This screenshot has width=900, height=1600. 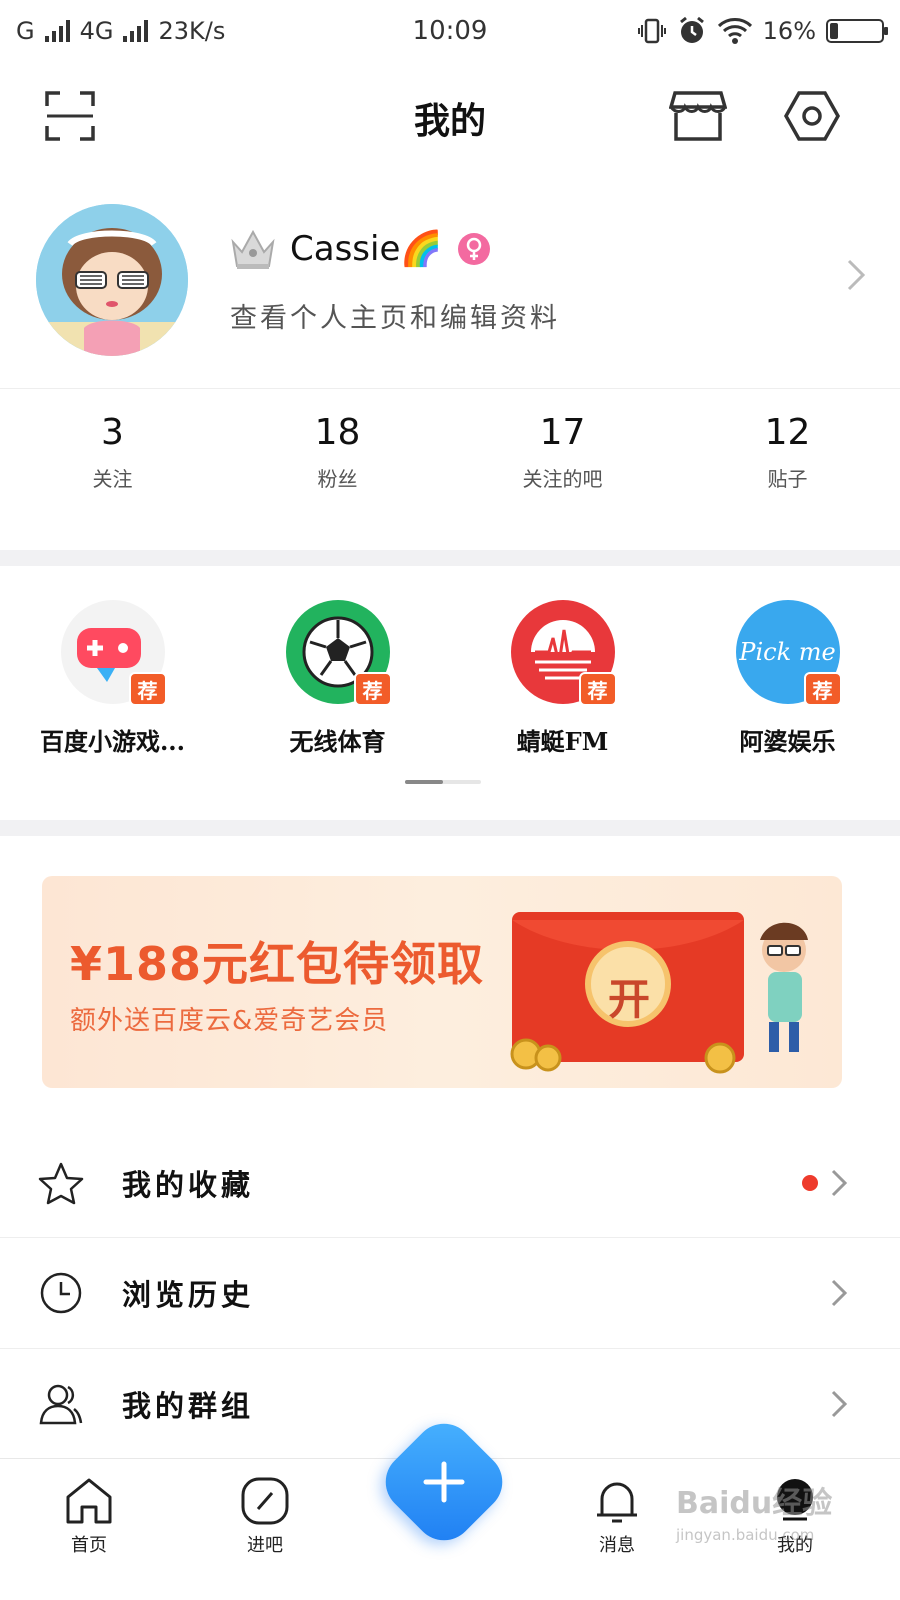 I want to click on stats-row: 3 关注 18 粉丝 17 关注的吧 12 贴子, so click(x=450, y=472).